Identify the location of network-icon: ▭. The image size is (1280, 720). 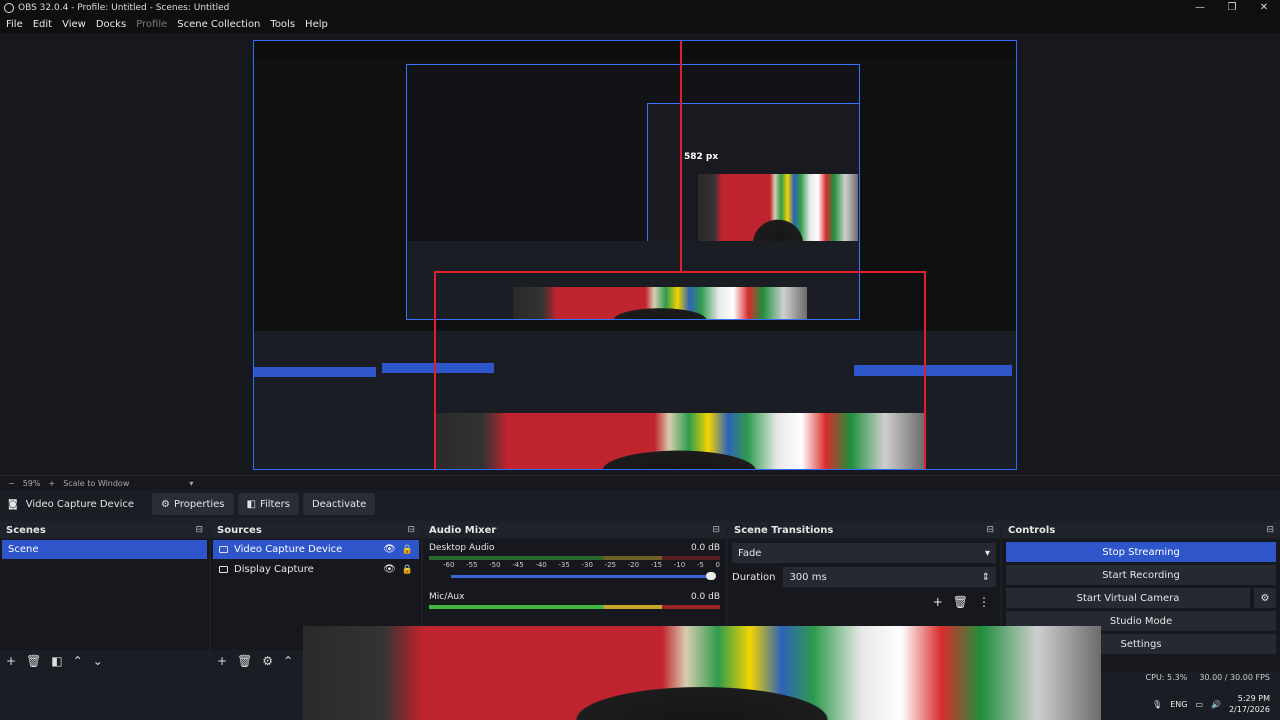
(1199, 704).